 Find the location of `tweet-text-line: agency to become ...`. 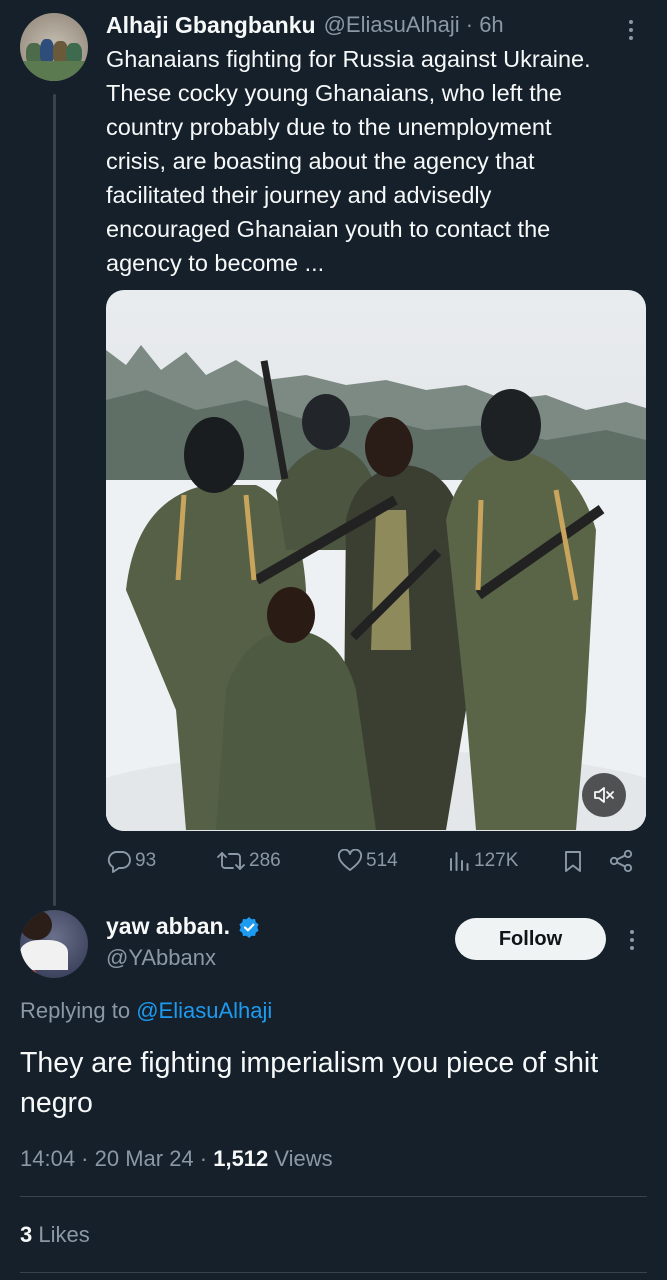

tweet-text-line: agency to become ... is located at coordinates (215, 263).